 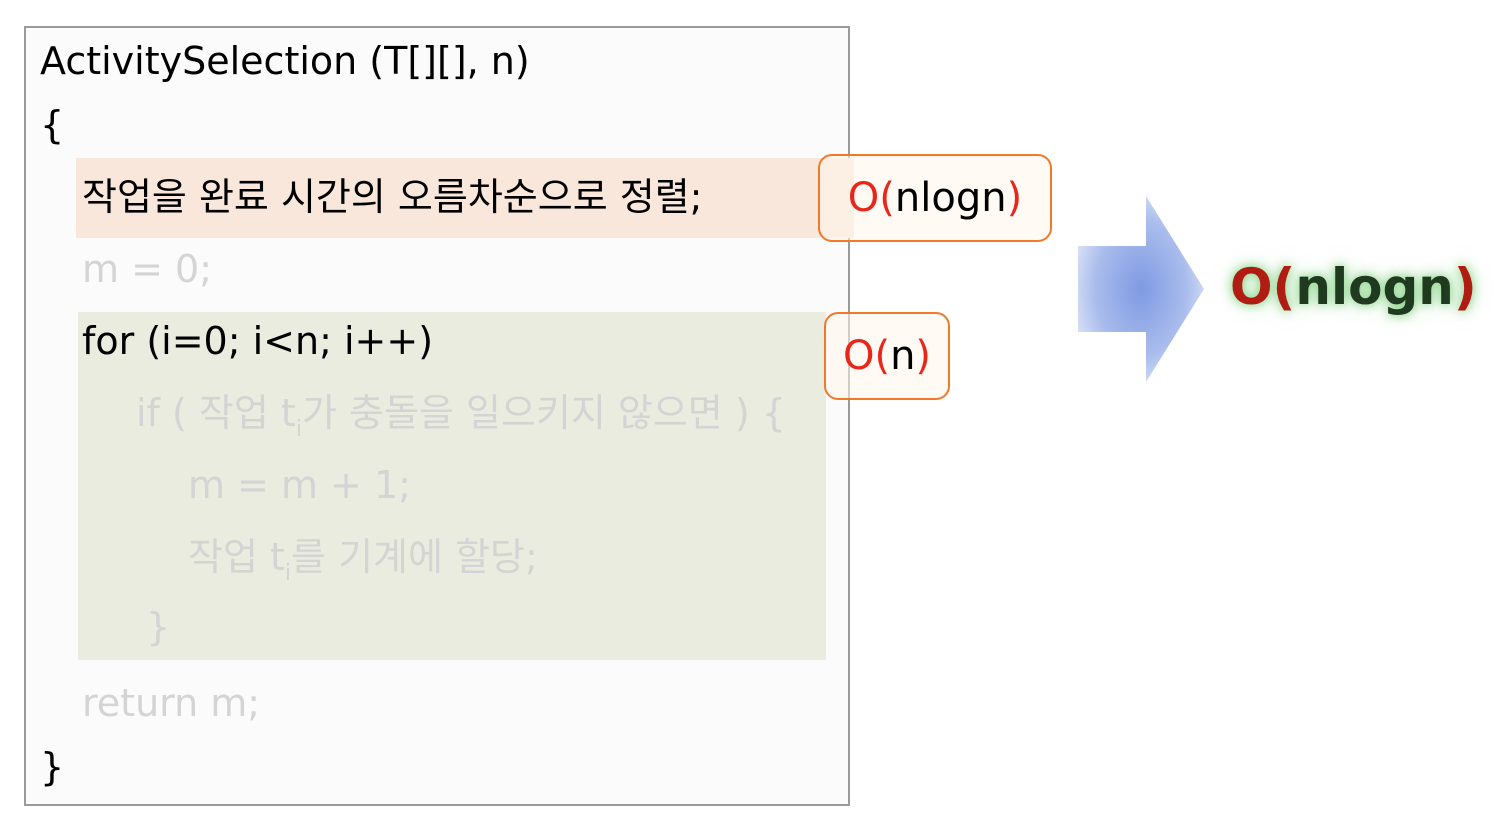 I want to click on sort-badge-open: O(, so click(x=871, y=198).